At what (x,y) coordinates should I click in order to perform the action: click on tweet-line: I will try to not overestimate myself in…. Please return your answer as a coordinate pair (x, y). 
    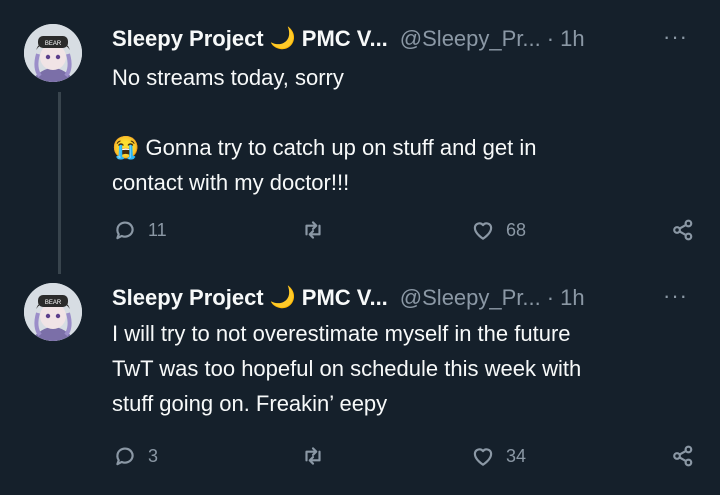
    Looking at the image, I should click on (341, 333).